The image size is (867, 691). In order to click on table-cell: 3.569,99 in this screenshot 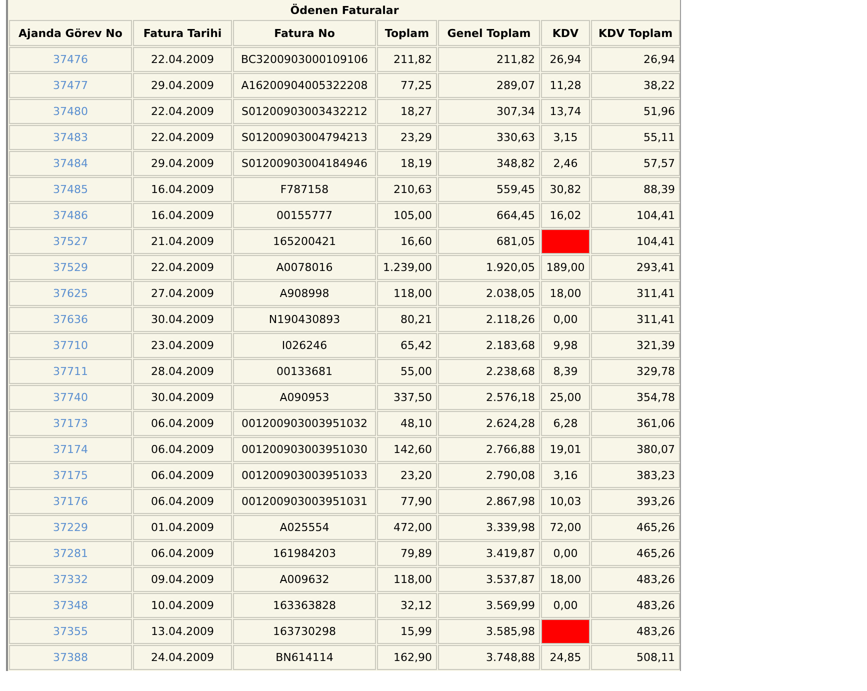, I will do `click(489, 605)`.